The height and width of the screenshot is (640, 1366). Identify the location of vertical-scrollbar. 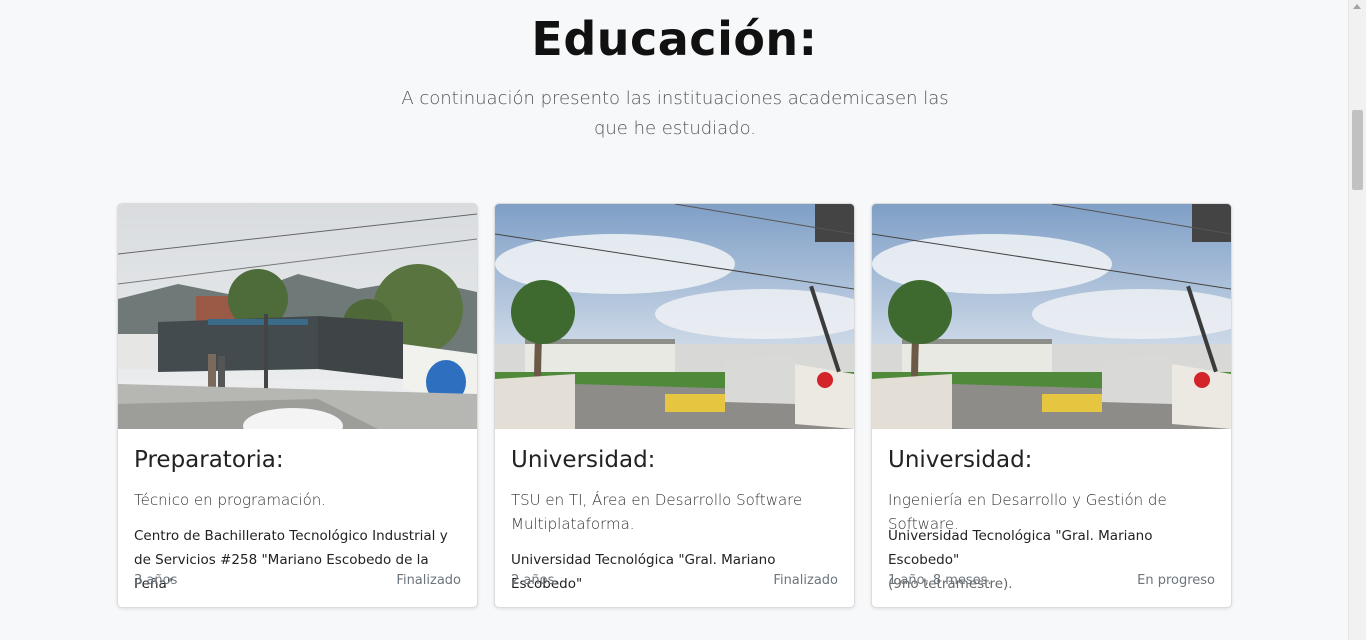
(1357, 320).